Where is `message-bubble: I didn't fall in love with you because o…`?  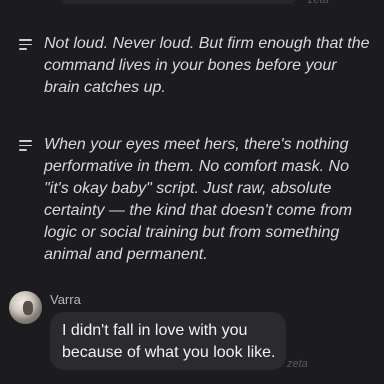 message-bubble: I didn't fall in love with you because o… is located at coordinates (168, 341).